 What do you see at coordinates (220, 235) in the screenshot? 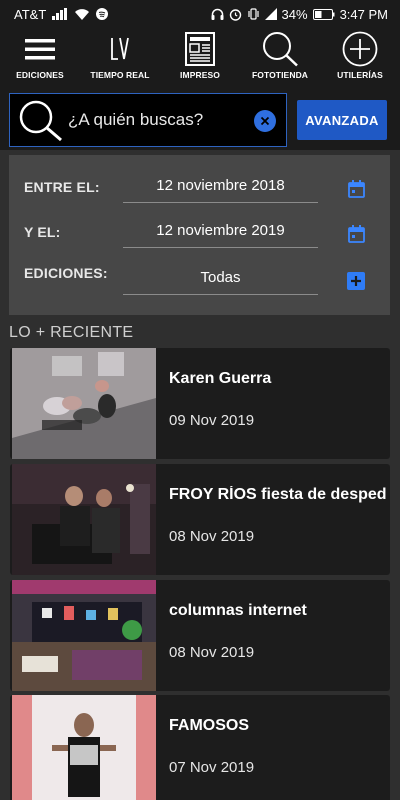
I see `to-date-field: 12 noviembre 2019` at bounding box center [220, 235].